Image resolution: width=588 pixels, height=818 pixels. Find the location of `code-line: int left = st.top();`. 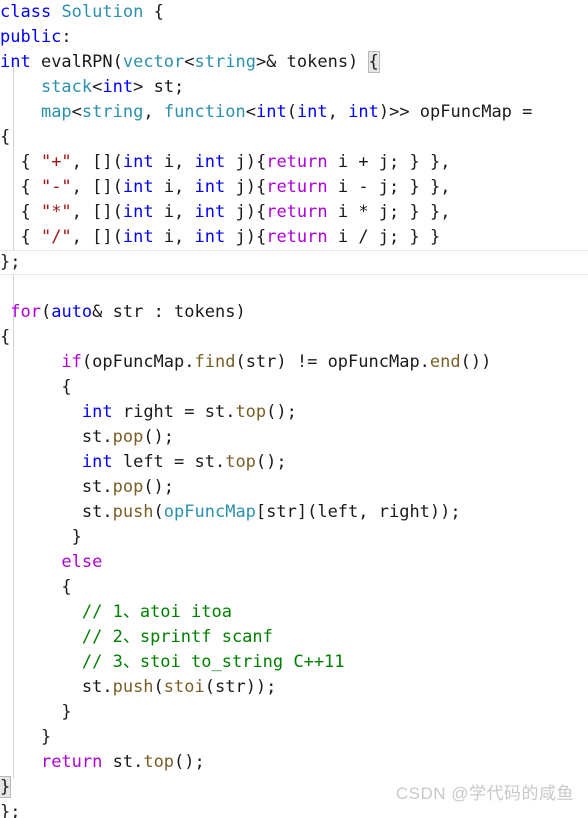

code-line: int left = st.top(); is located at coordinates (294, 462).